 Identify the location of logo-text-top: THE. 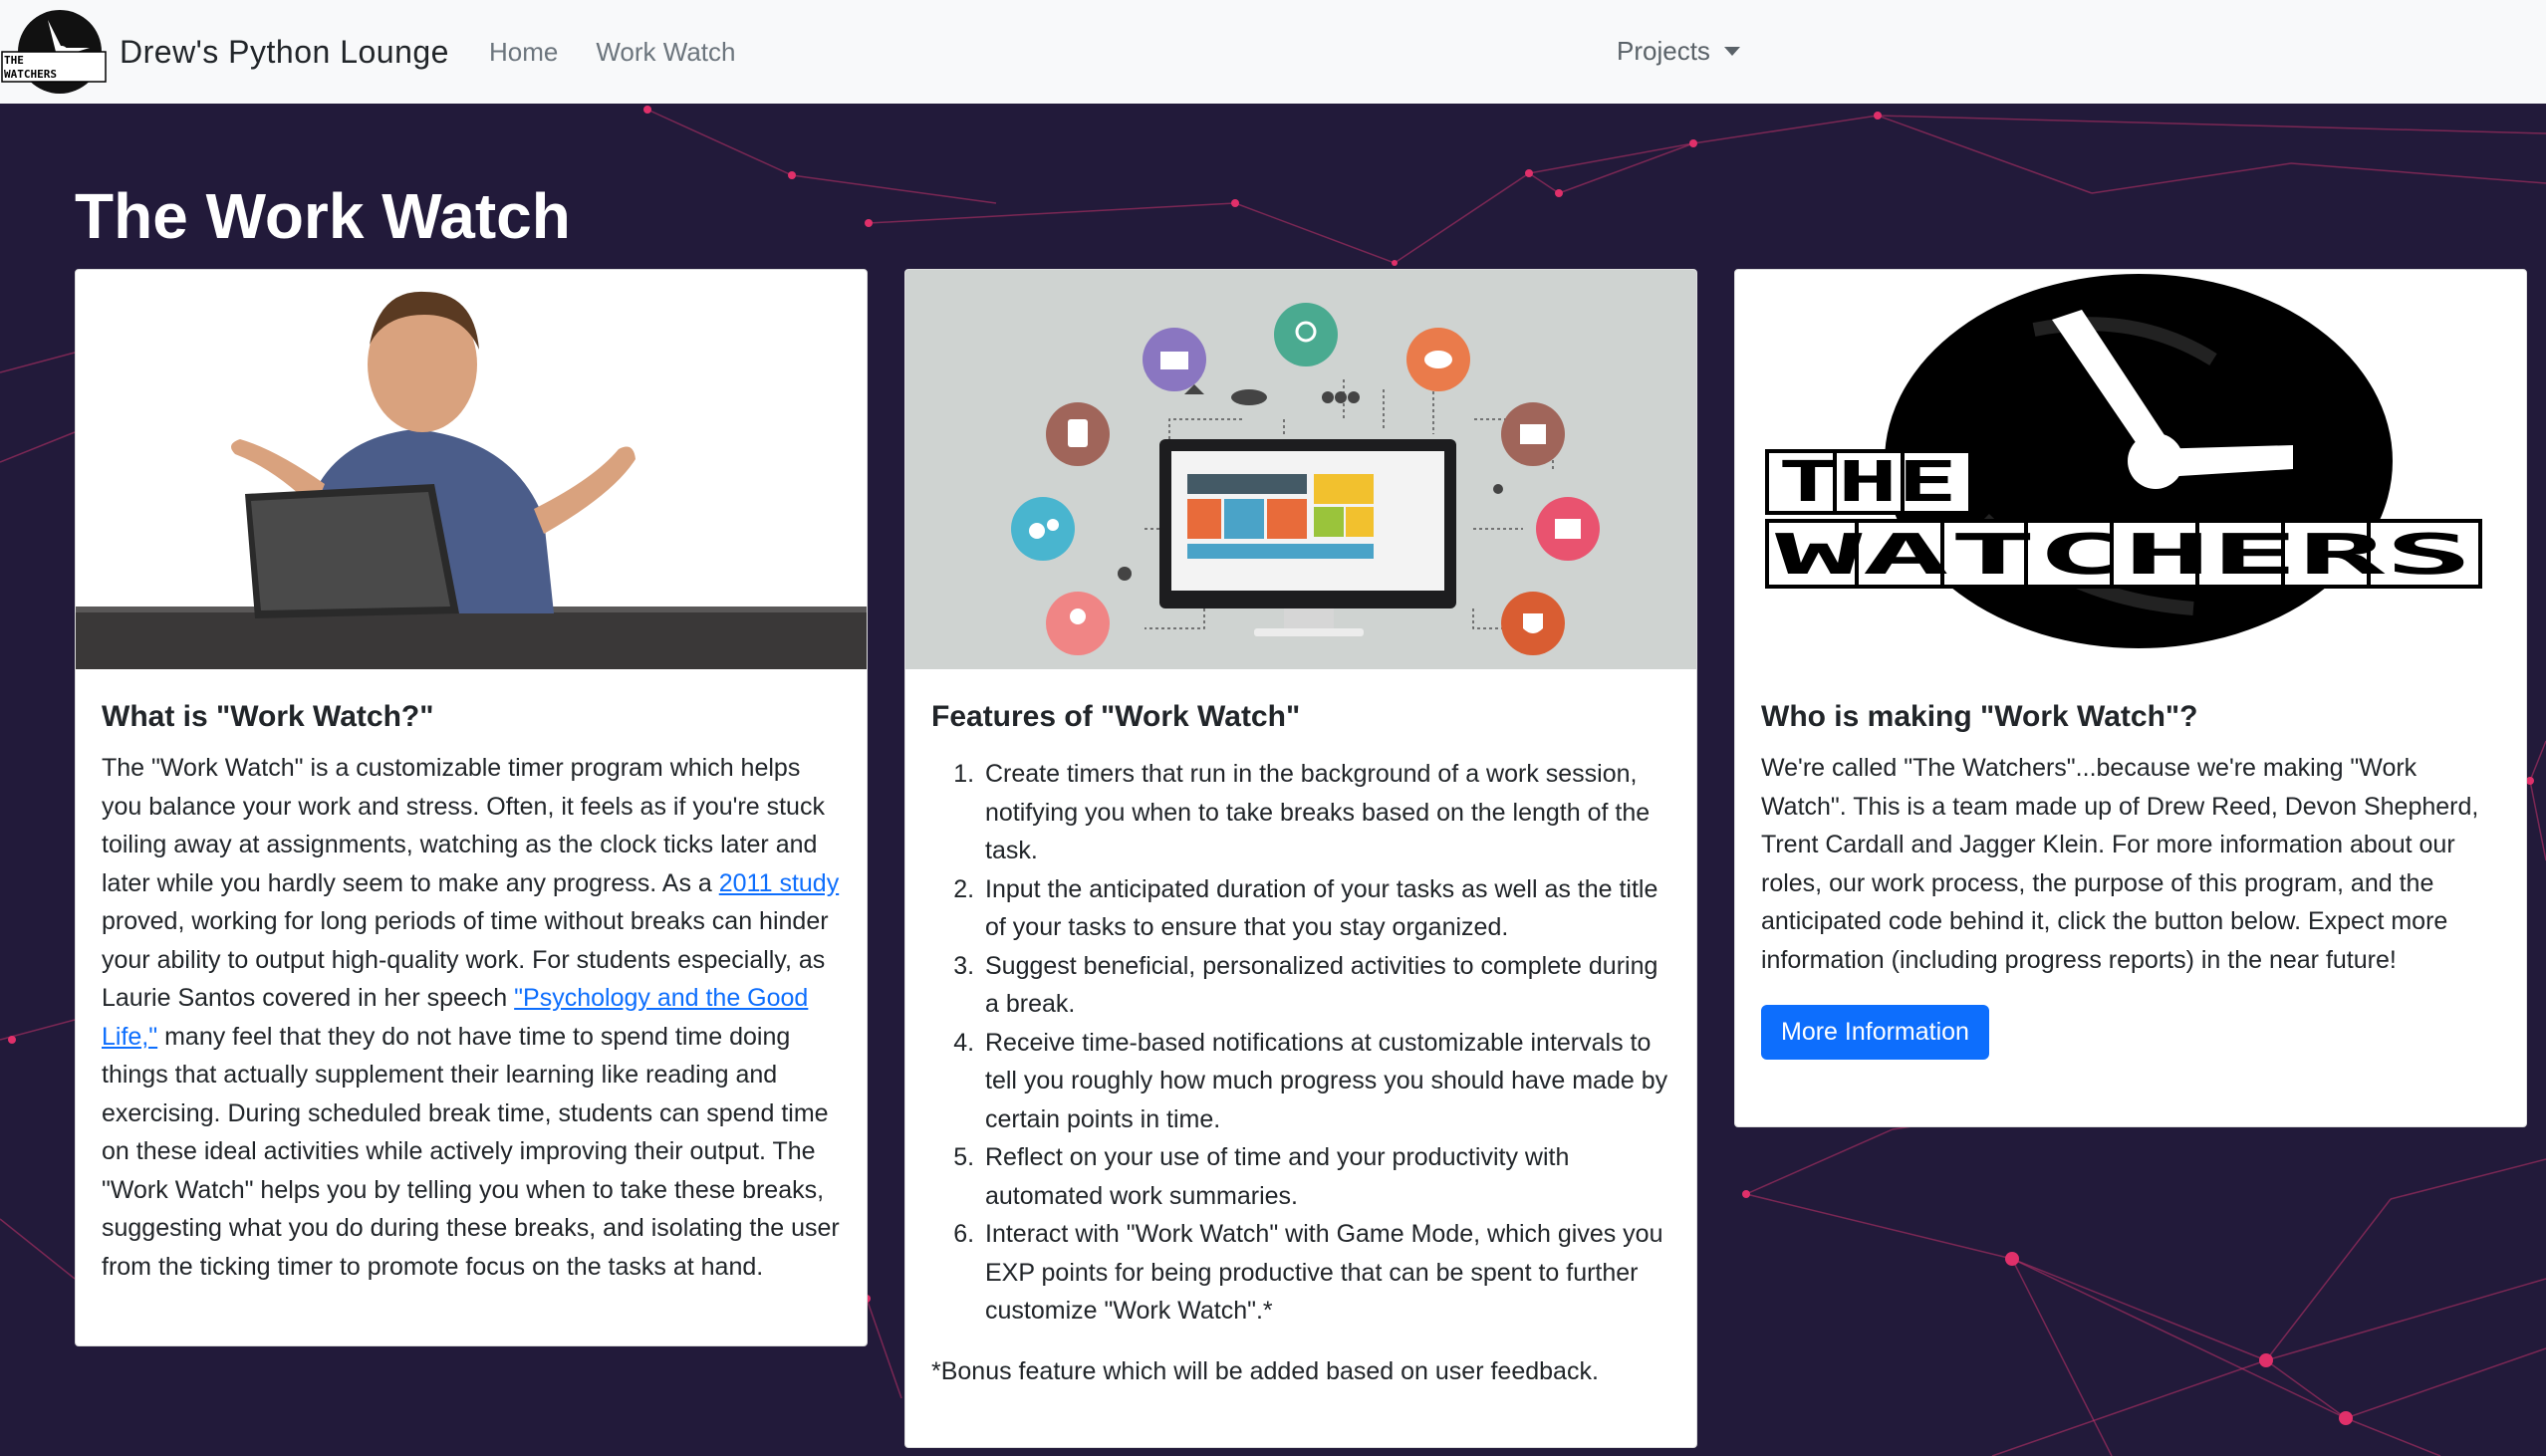
(14, 60).